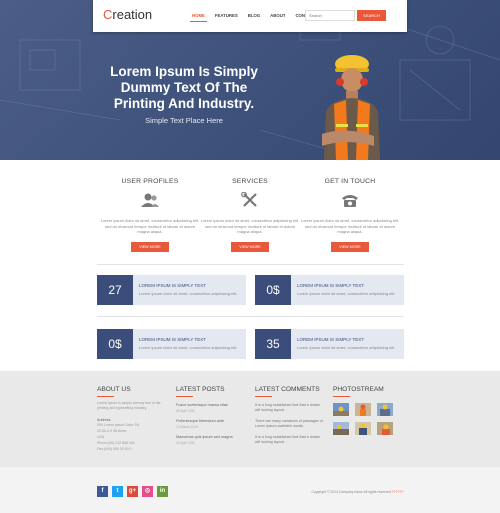  Describe the element at coordinates (210, 405) in the screenshot. I see `post-title: Fusce scelerisque massa vitae` at that location.